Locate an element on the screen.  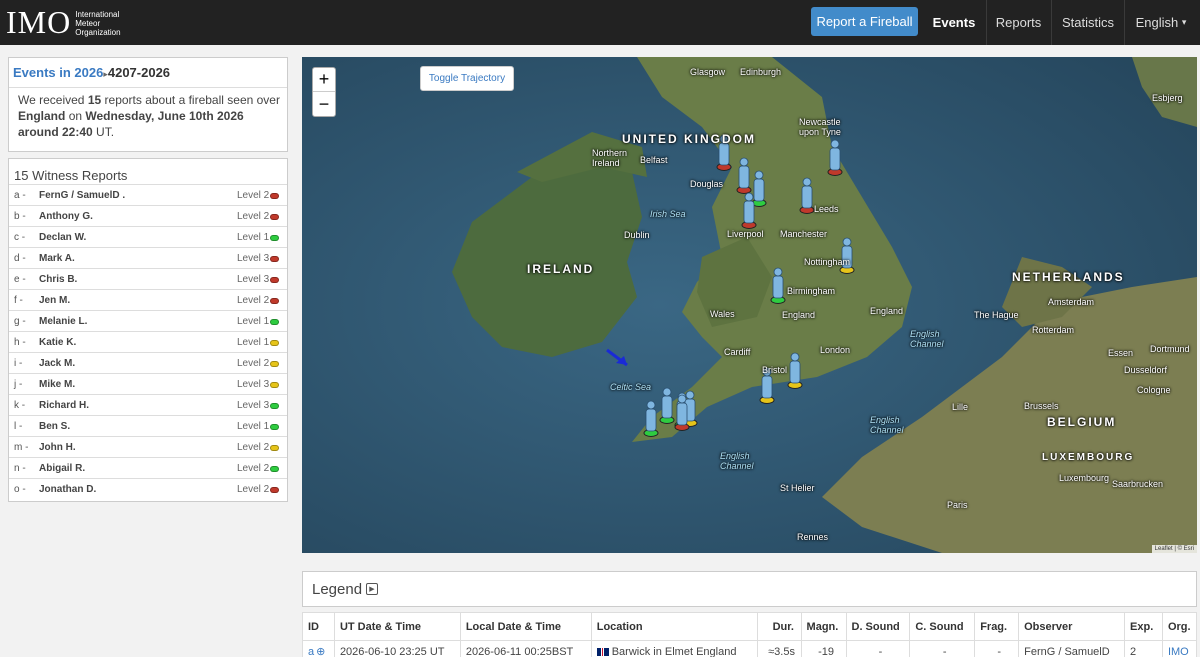
events-year-link: Events in 2026 is located at coordinates (58, 72).